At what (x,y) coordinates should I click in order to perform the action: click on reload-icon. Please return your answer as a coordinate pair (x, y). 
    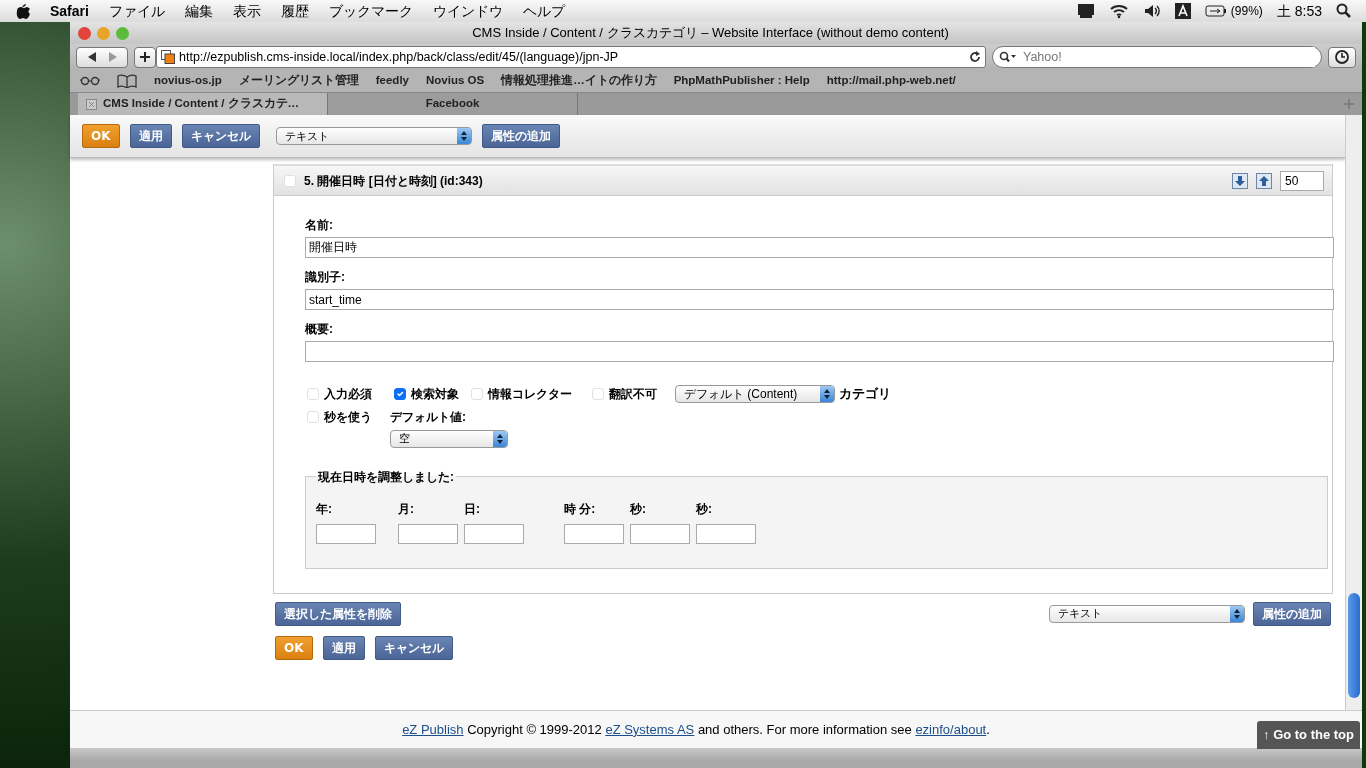
    Looking at the image, I should click on (975, 57).